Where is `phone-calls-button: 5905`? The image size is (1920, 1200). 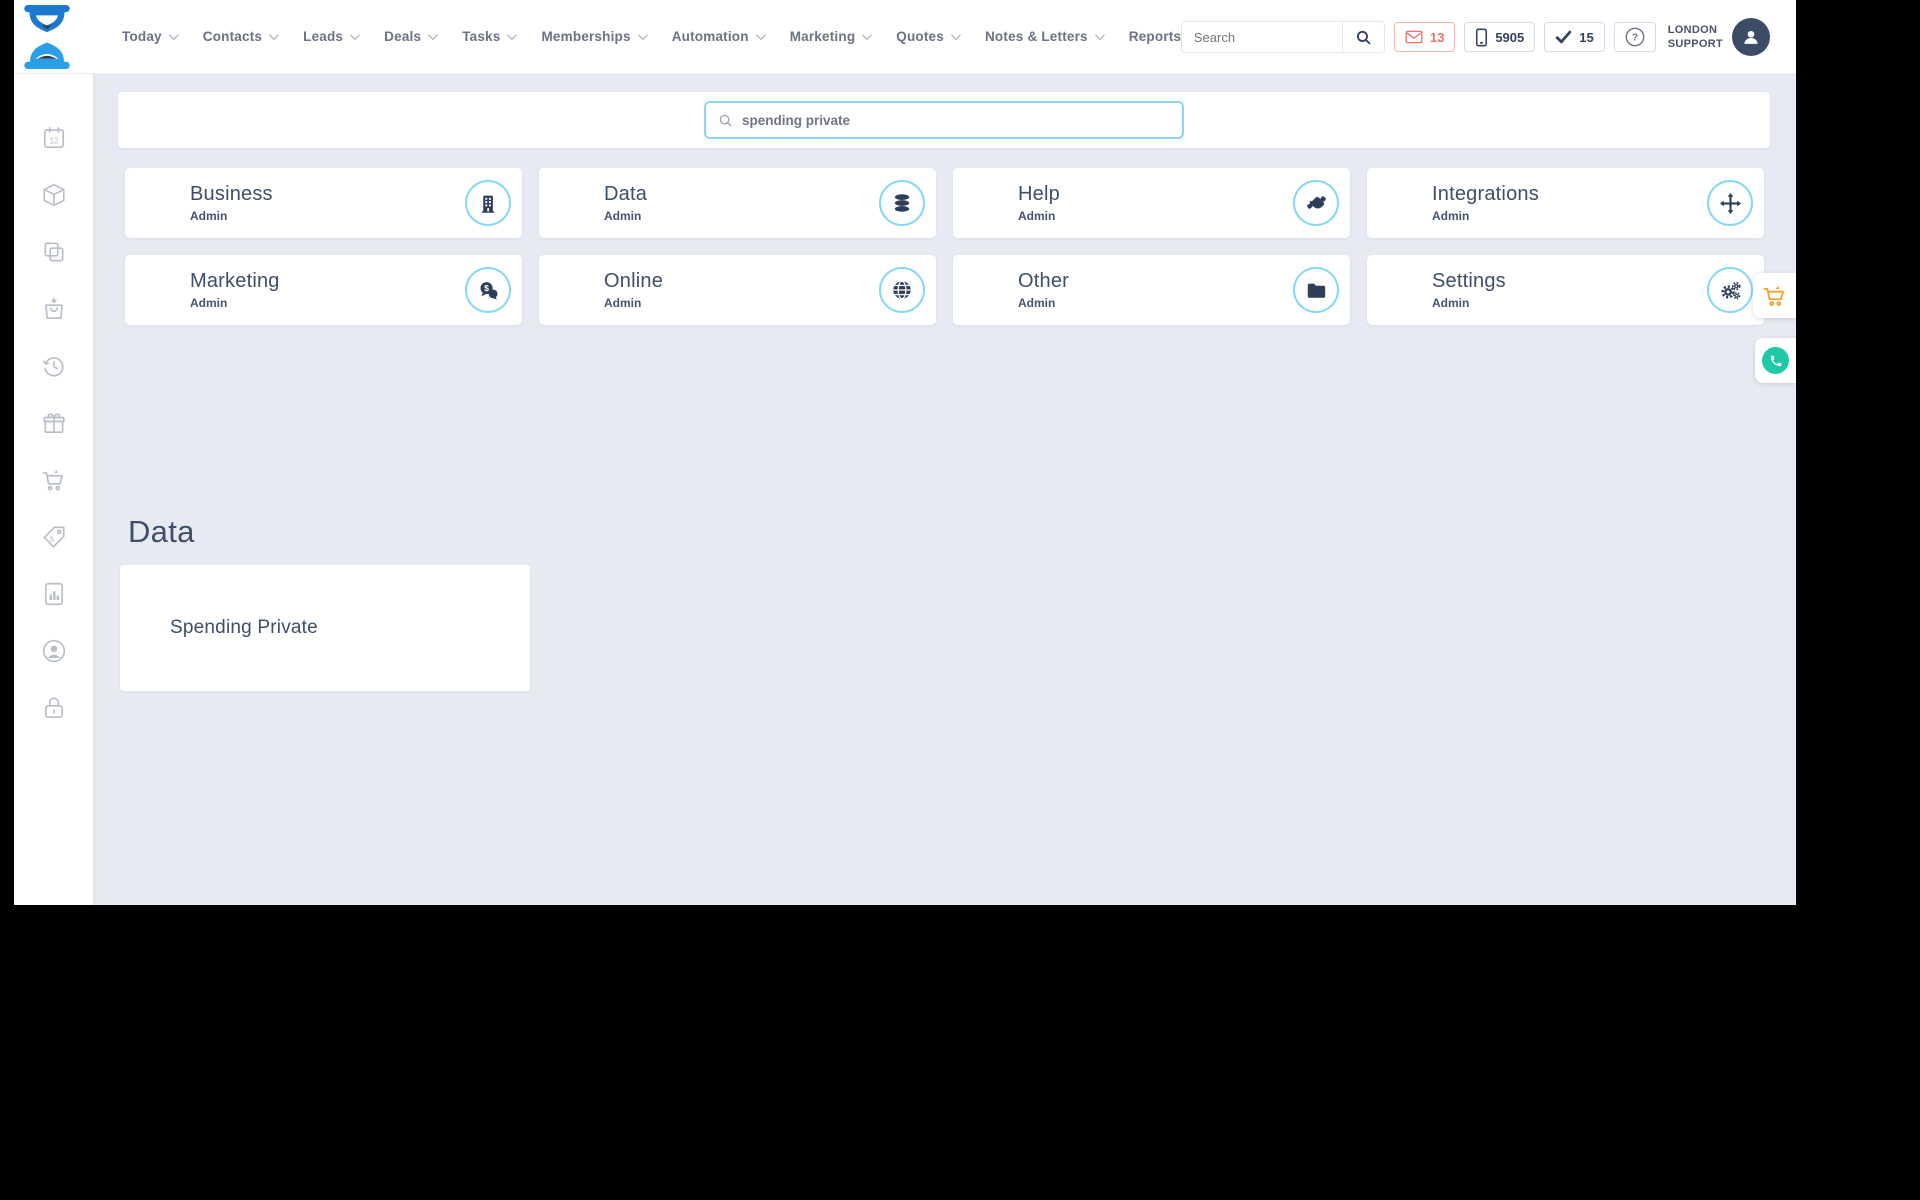 phone-calls-button: 5905 is located at coordinates (1500, 37).